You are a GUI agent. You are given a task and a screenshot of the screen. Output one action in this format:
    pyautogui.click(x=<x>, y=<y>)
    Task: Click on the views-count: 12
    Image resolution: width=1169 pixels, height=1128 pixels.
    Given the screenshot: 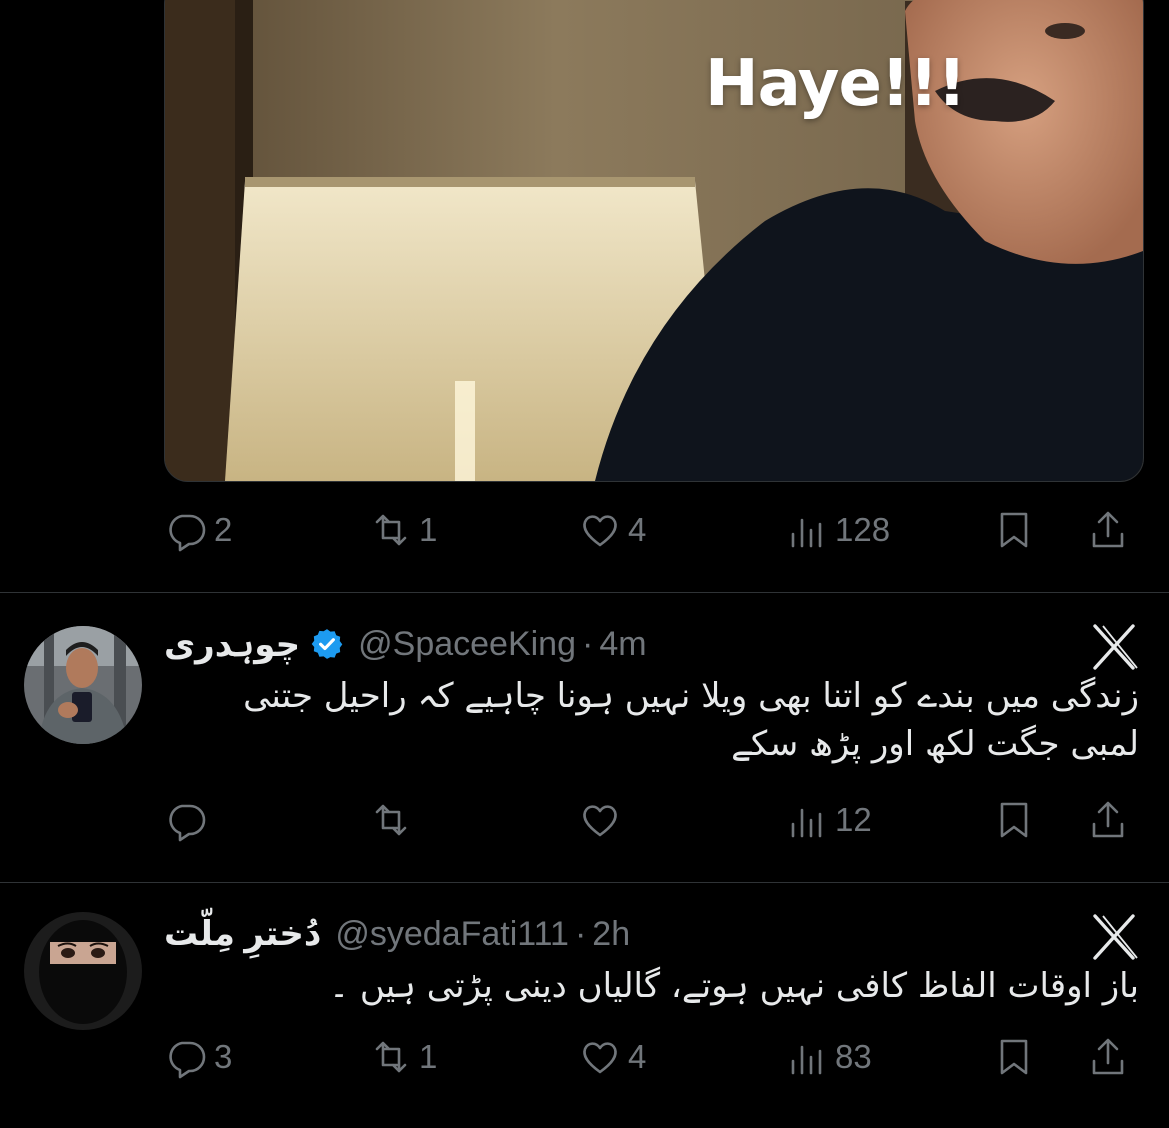 What is the action you would take?
    pyautogui.click(x=853, y=819)
    